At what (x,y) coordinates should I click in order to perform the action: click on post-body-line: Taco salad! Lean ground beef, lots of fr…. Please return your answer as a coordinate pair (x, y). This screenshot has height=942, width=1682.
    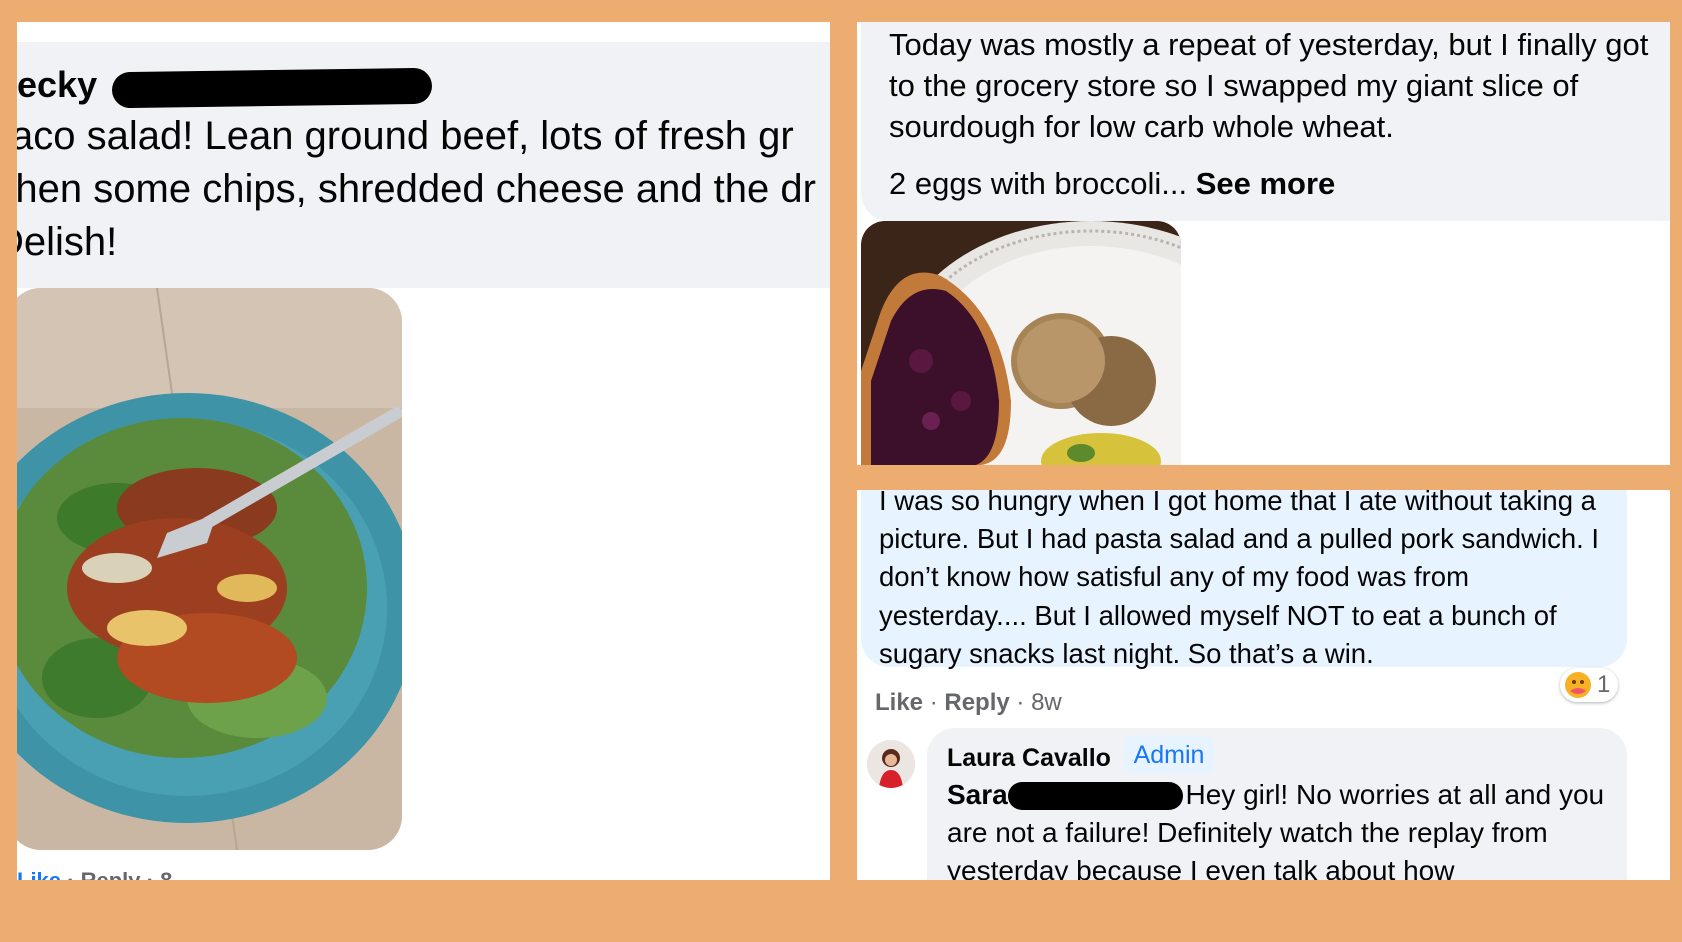
    Looking at the image, I should click on (405, 136).